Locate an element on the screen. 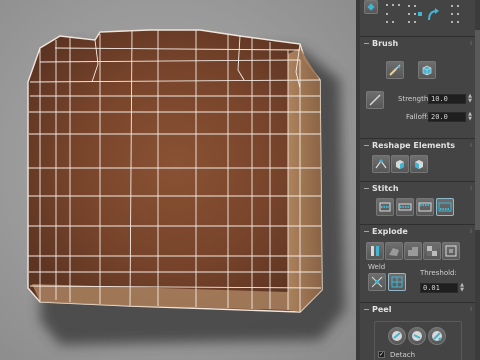 This screenshot has height=360, width=480. weld-selected-button is located at coordinates (377, 282).